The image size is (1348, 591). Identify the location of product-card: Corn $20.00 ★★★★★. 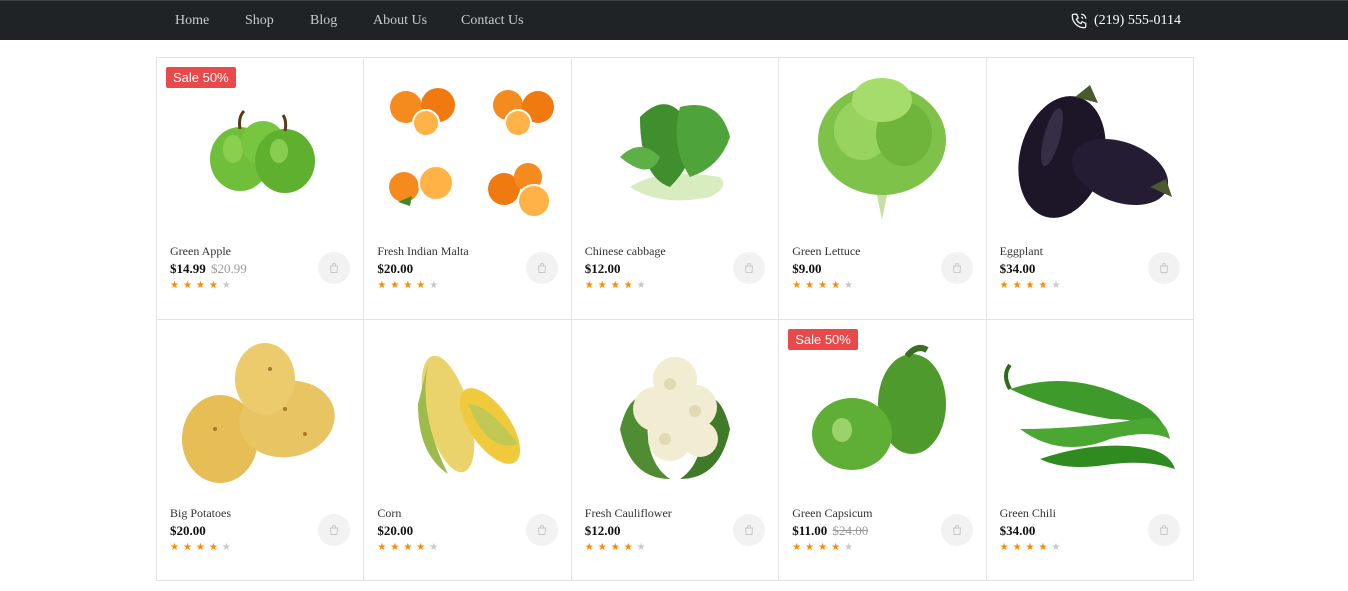
(468, 450).